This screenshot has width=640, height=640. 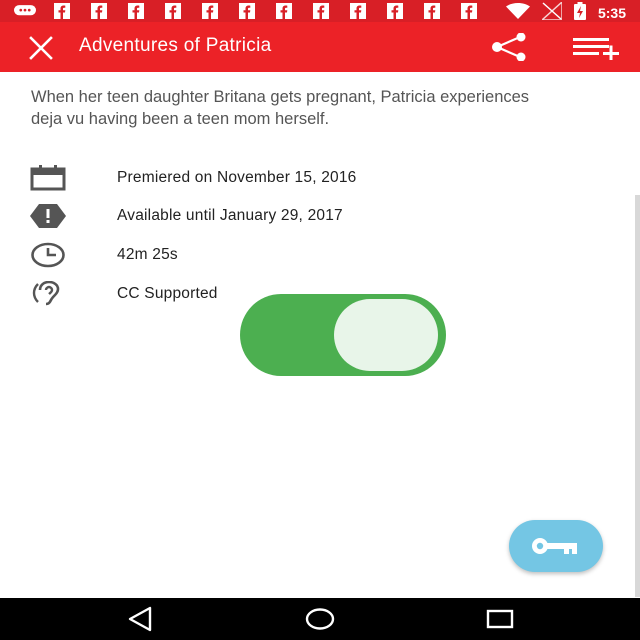 What do you see at coordinates (565, 11) in the screenshot?
I see `system-tray: 5:35` at bounding box center [565, 11].